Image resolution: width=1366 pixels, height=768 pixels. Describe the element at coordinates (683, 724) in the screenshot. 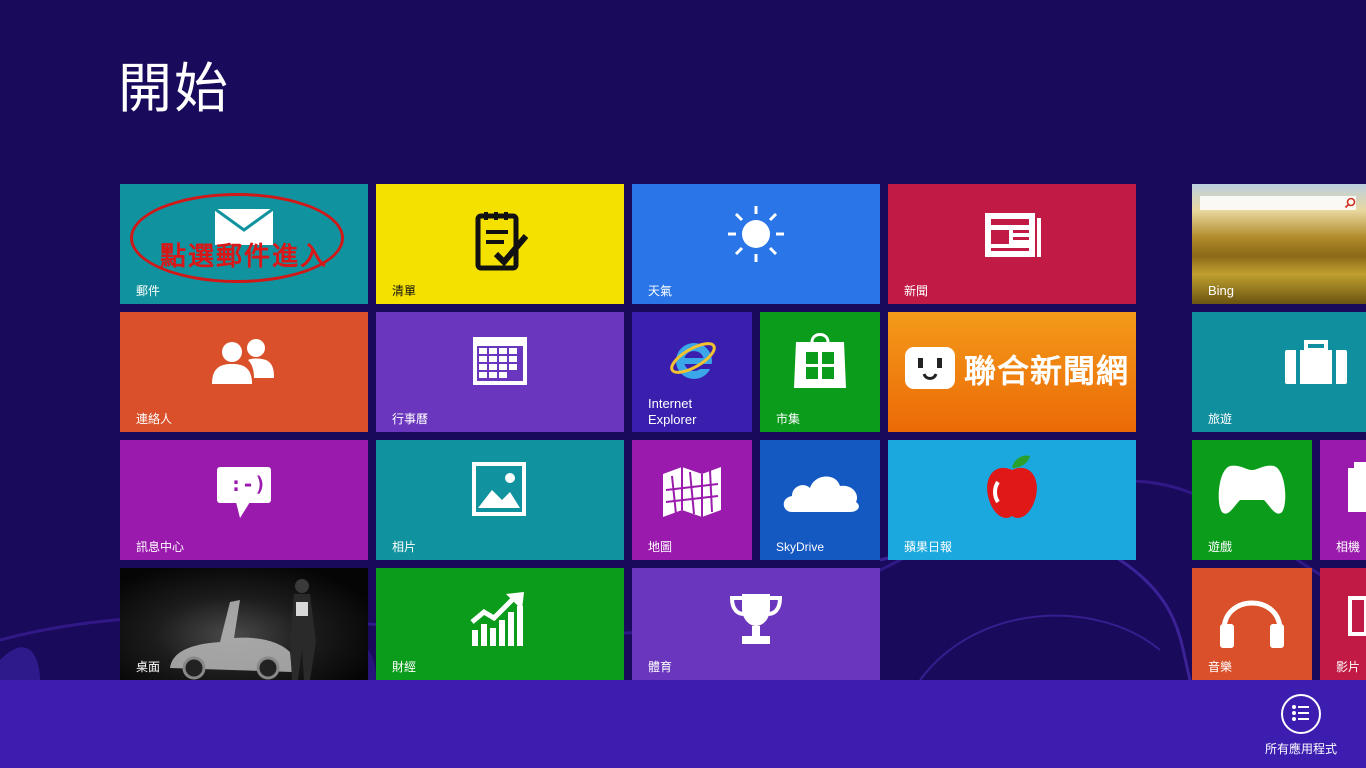

I see `bottom-app-bar` at that location.